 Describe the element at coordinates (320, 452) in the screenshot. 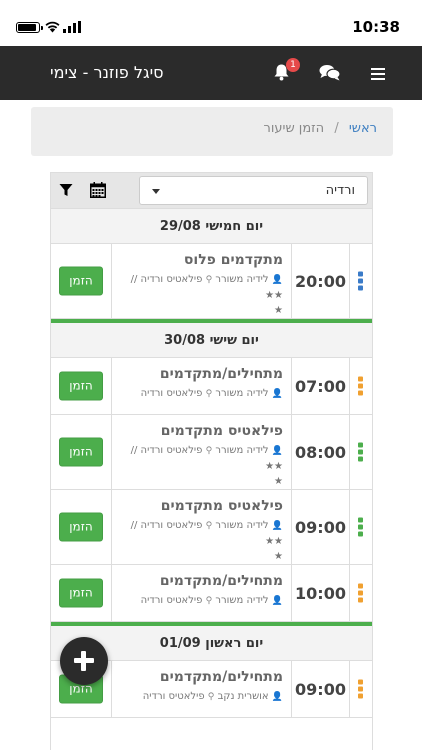

I see `class-time: 08:00` at that location.